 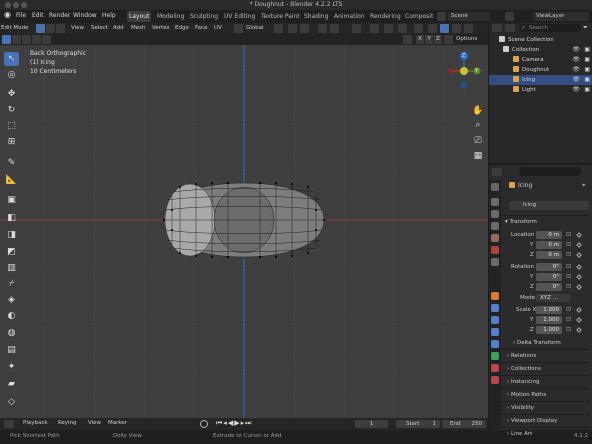 I want to click on start-frame-field: Start 1, so click(x=418, y=424).